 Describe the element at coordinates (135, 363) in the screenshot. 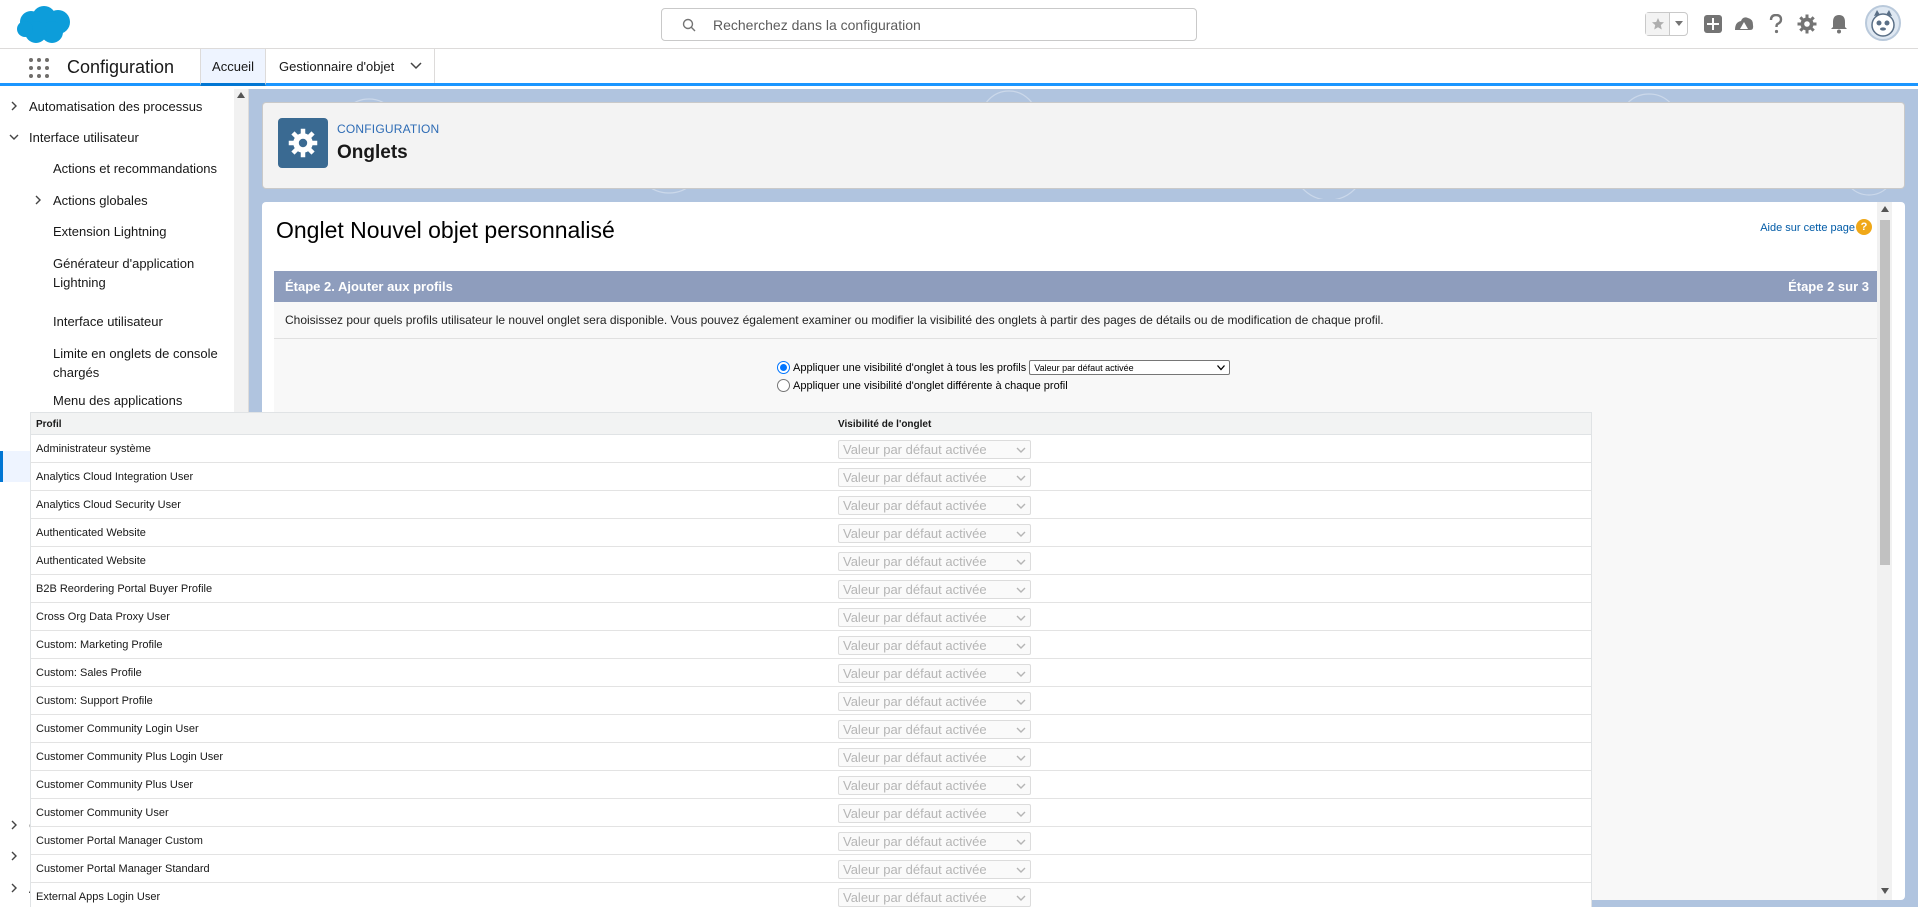

I see `sidebar-item-label: Limite en onglets de console chargés` at that location.